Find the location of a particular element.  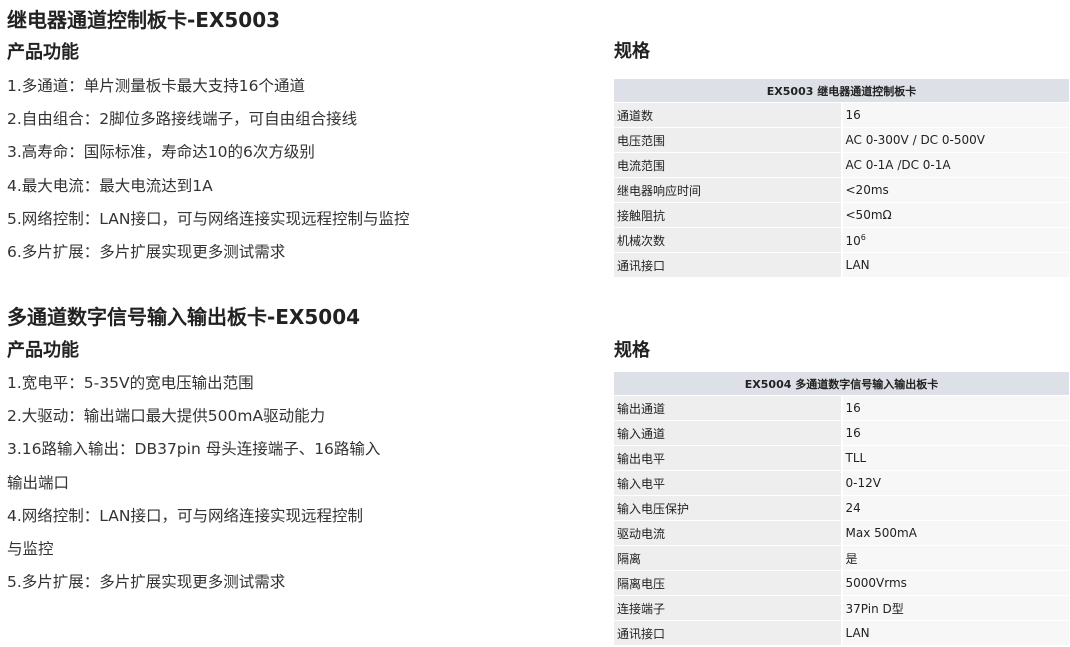

spec-value: 是 is located at coordinates (955, 558).